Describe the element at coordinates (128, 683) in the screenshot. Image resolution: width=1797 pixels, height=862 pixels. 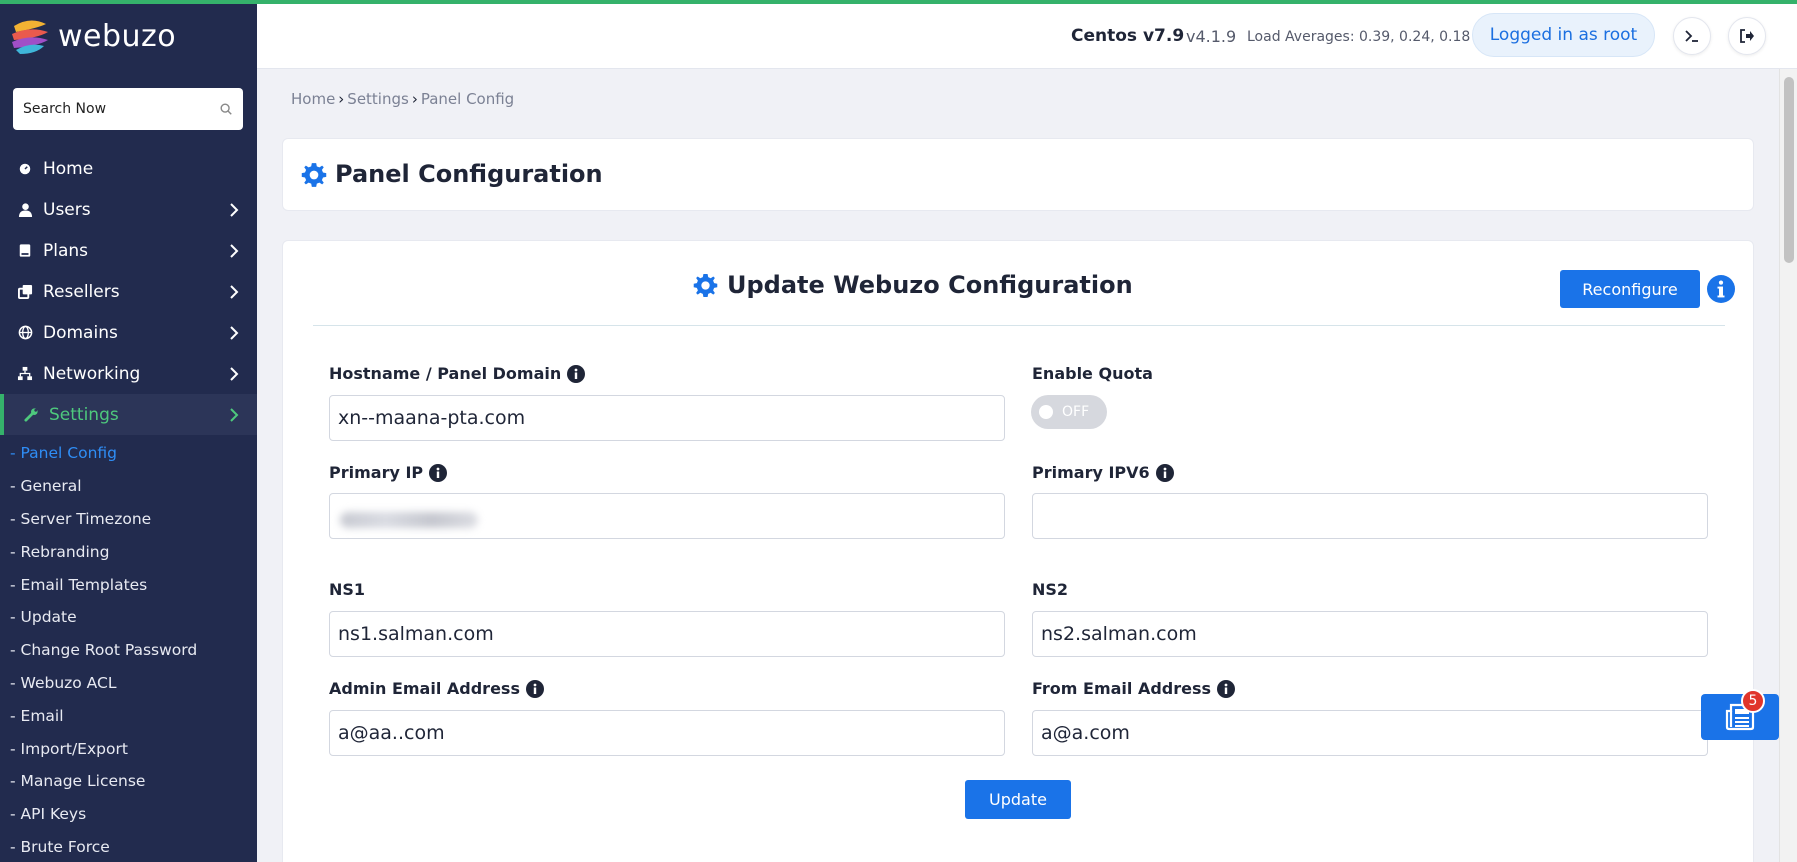
I see `submenu-webuzo-acl: - Webuzo ACL` at that location.